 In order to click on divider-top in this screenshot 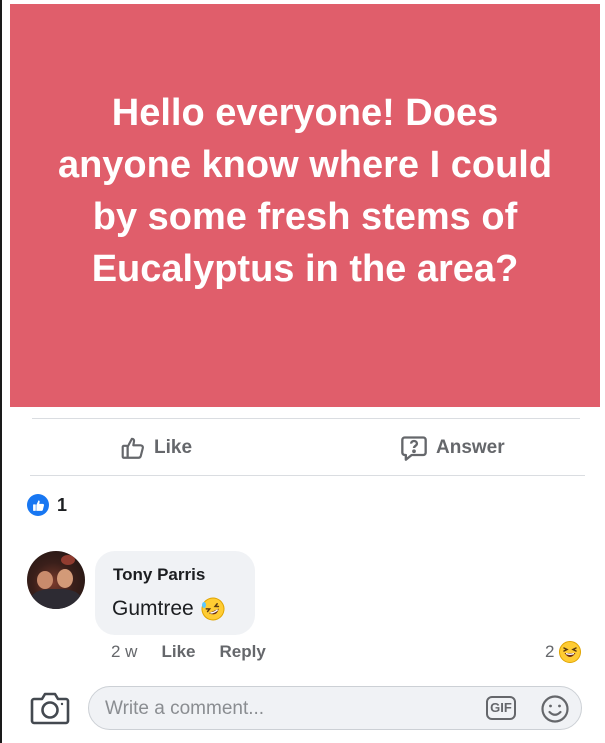, I will do `click(306, 418)`.